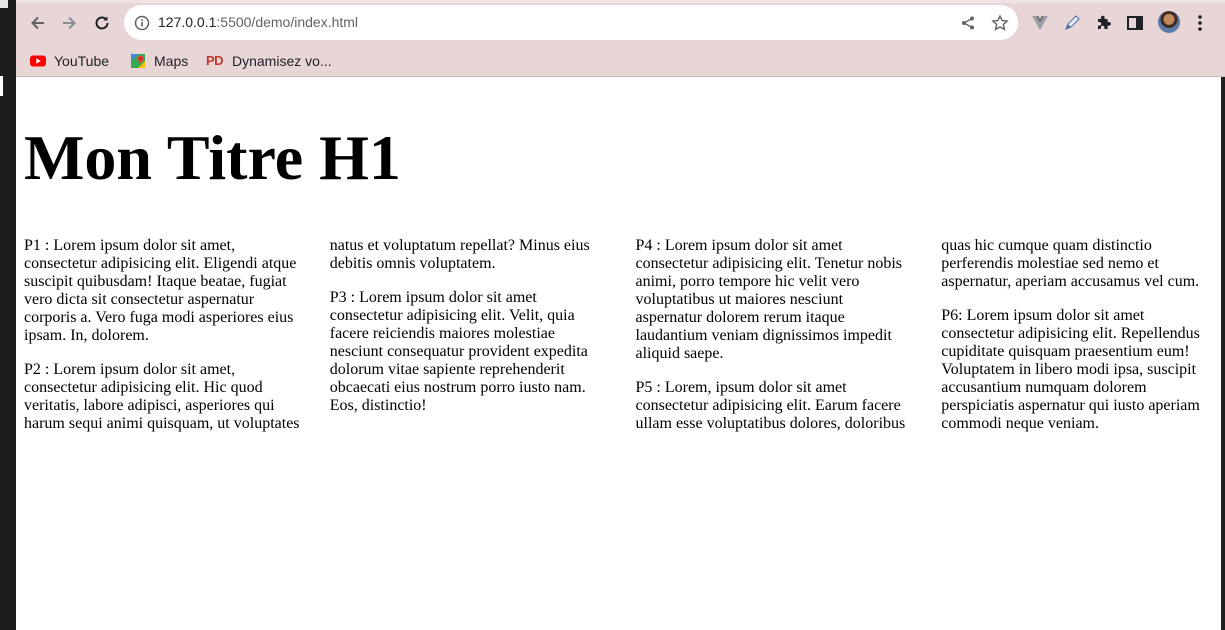  I want to click on bookmark-youtube: YouTube, so click(69, 61).